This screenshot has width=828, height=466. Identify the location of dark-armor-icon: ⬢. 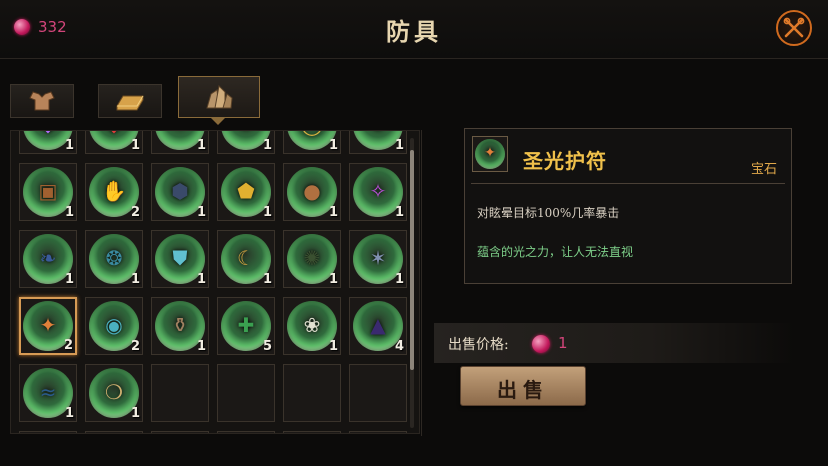
(180, 191).